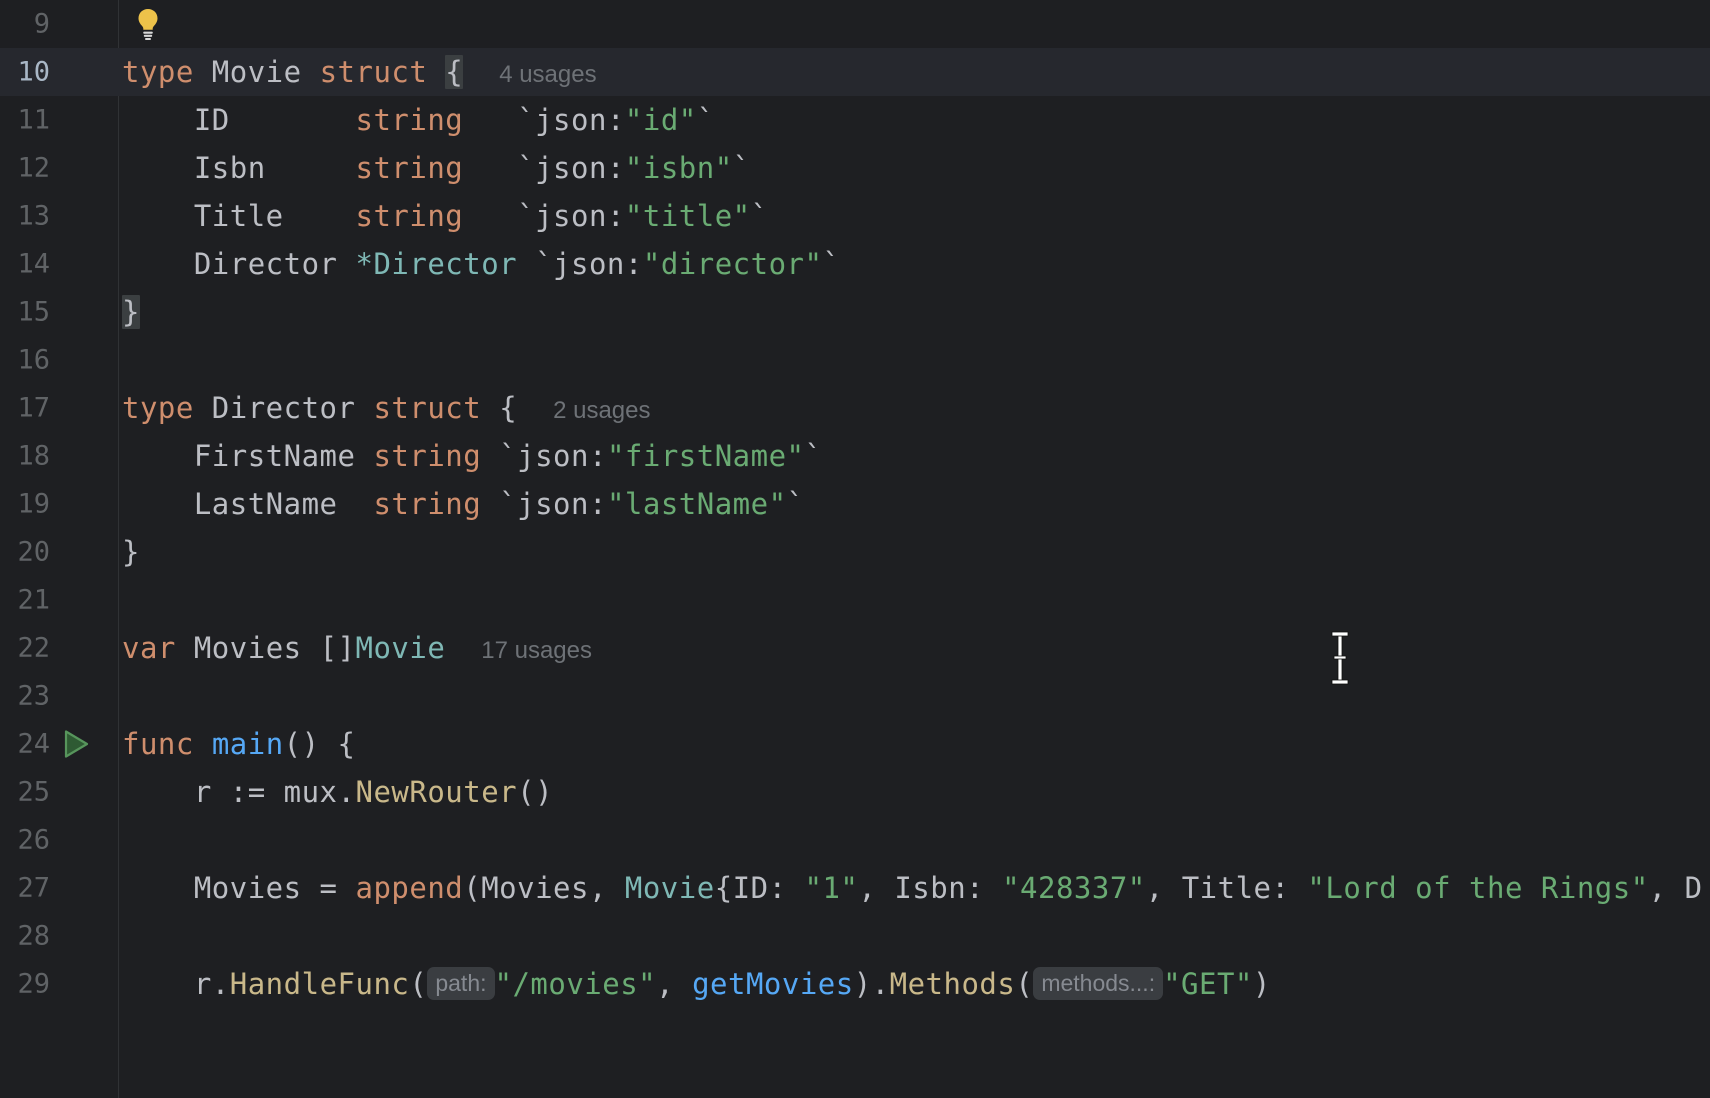  Describe the element at coordinates (239, 264) in the screenshot. I see `field-name-director: Director` at that location.